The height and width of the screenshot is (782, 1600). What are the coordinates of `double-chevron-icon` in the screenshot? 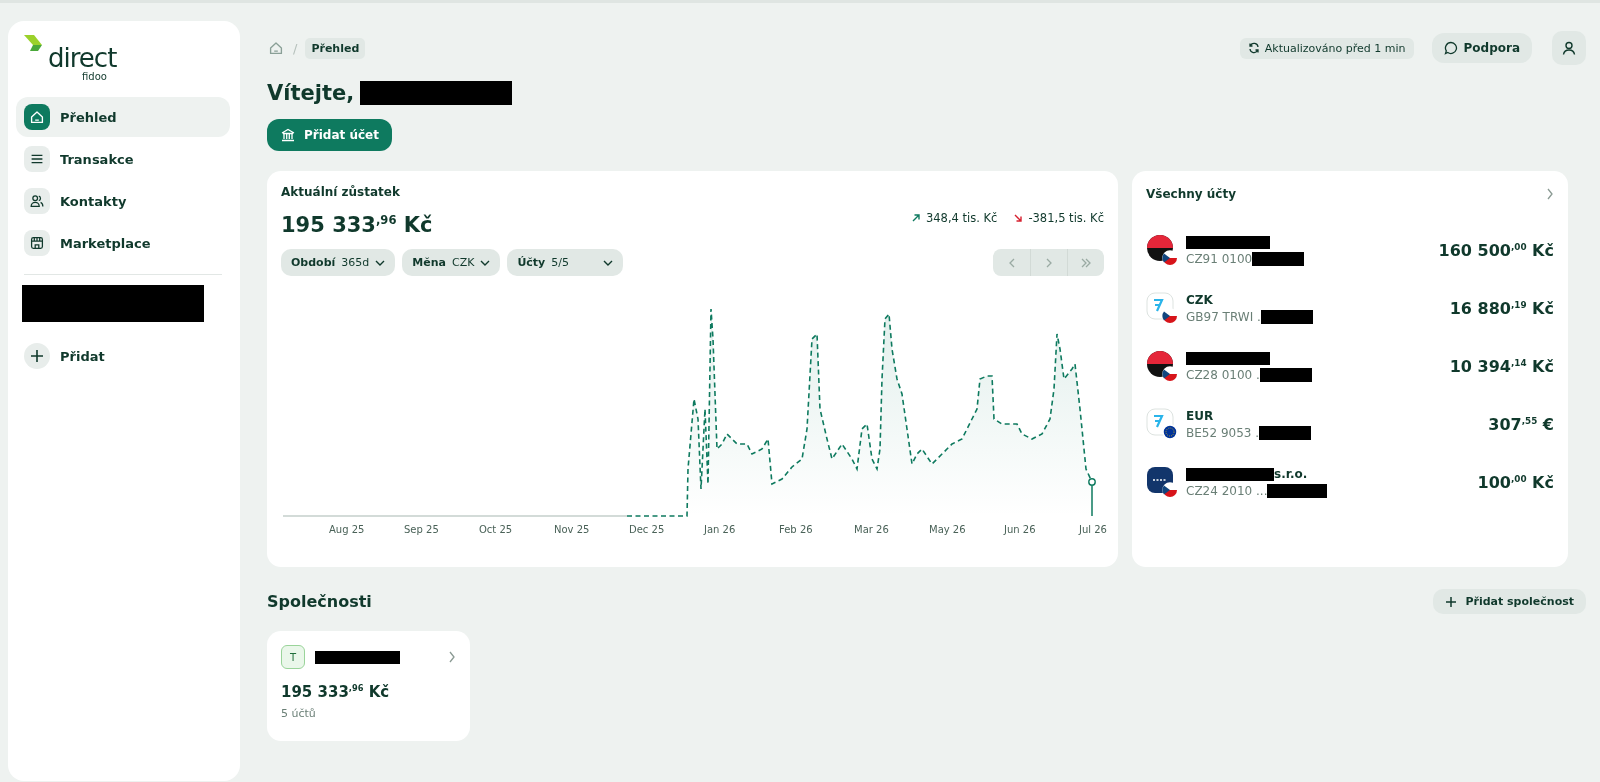 It's located at (1086, 262).